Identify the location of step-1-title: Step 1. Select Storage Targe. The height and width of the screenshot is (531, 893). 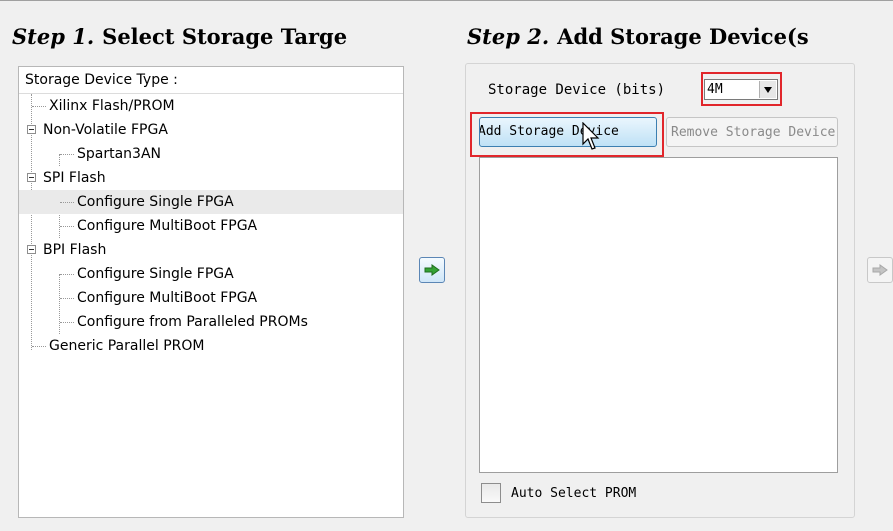
(212, 36).